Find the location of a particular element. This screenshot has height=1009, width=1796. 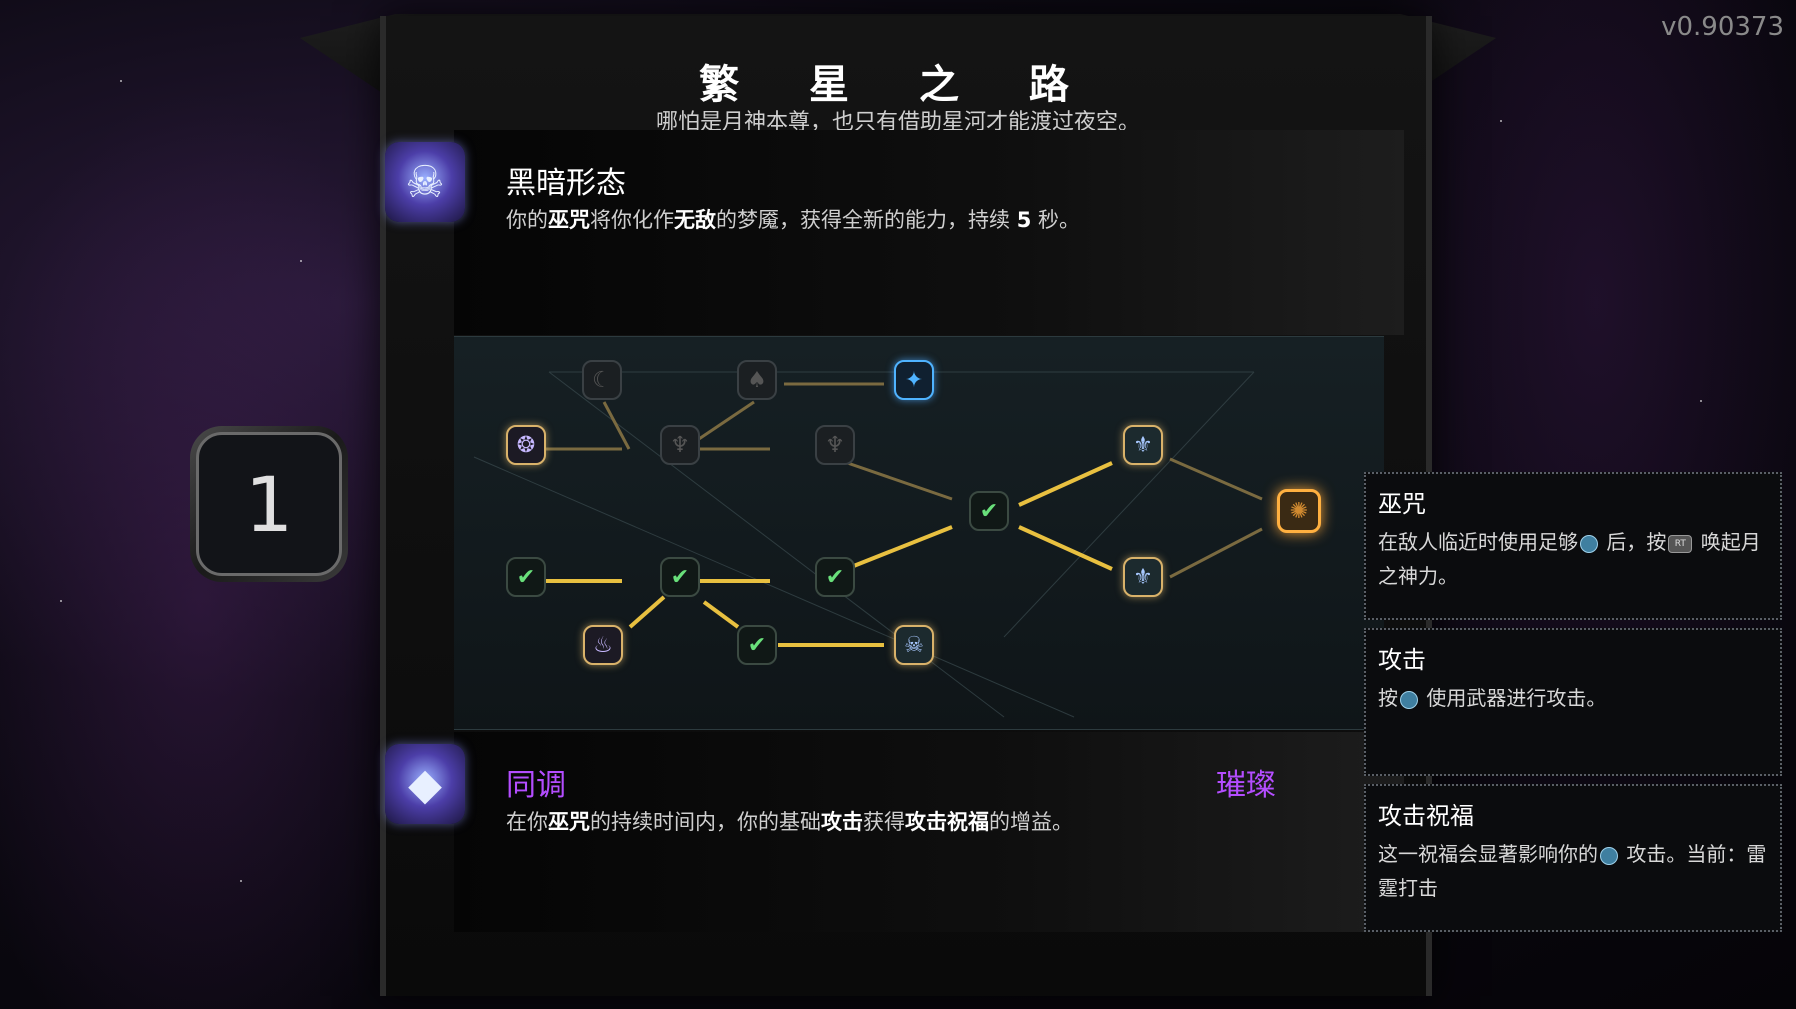

page-title: 繁 星 之 路 is located at coordinates (898, 85).